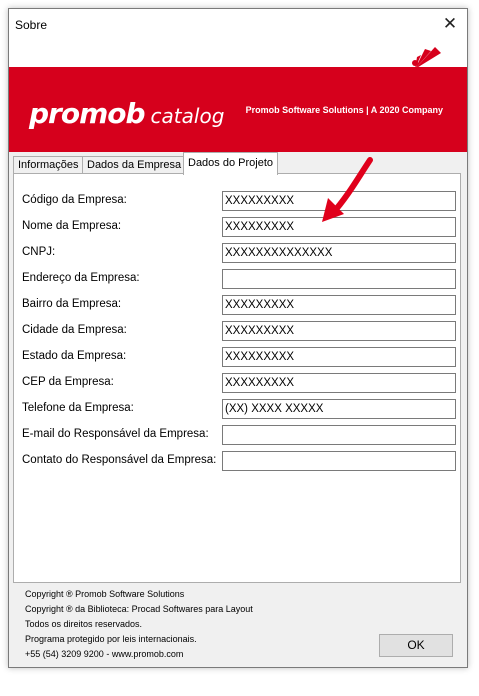 The image size is (479, 696). I want to click on logo-brand: promob, so click(87, 113).